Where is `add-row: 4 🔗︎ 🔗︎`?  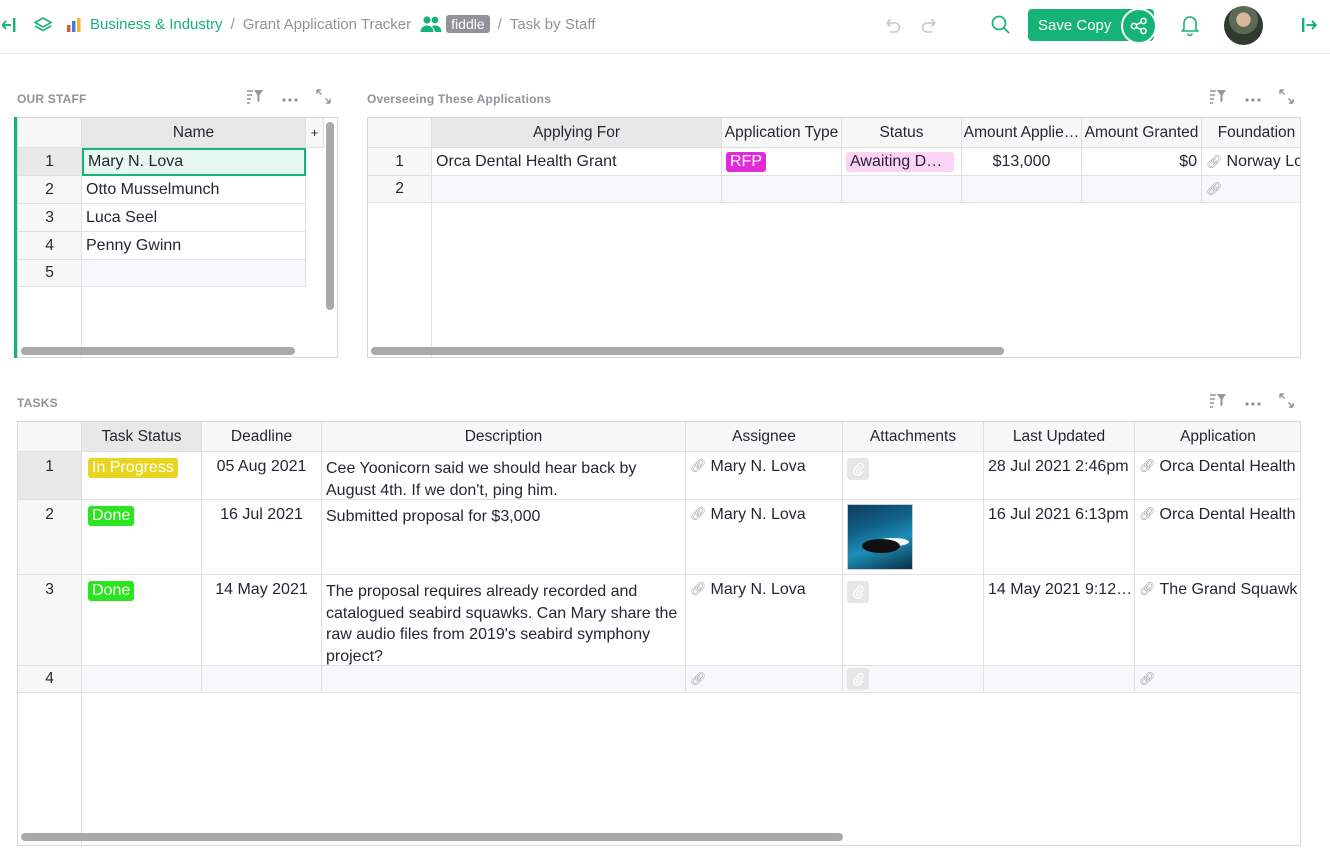
add-row: 4 🔗︎ 🔗︎ is located at coordinates (659, 679).